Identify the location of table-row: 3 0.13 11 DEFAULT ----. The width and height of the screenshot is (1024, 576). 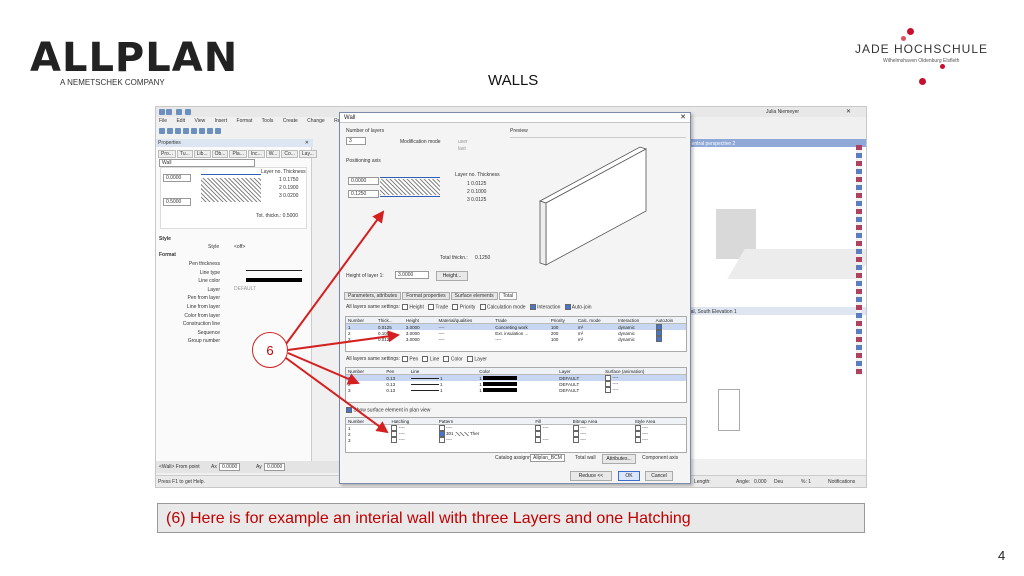
(516, 390).